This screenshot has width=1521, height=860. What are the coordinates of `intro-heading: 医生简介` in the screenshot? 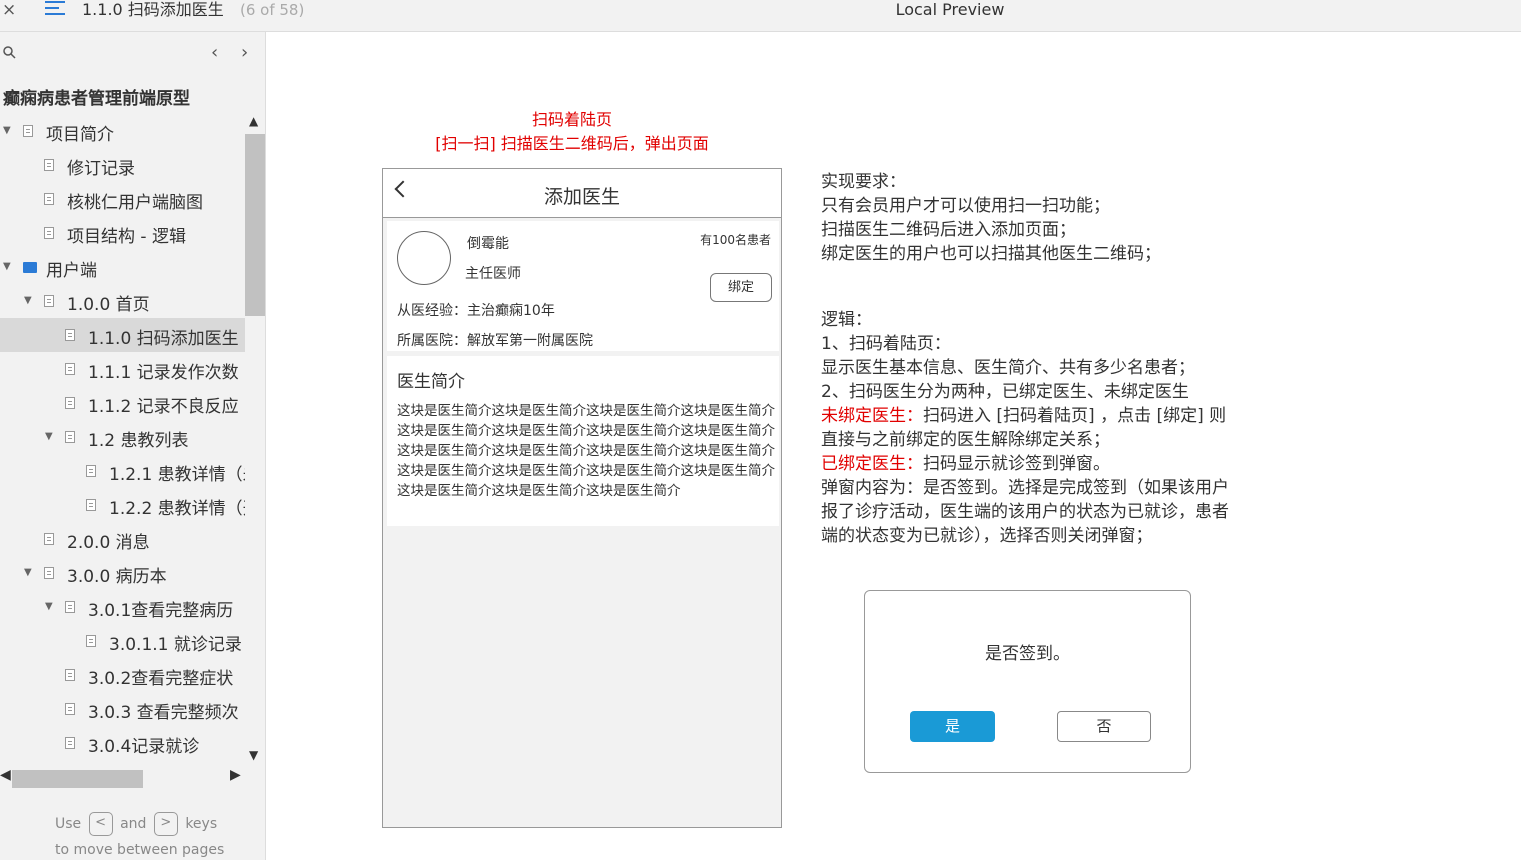 It's located at (431, 382).